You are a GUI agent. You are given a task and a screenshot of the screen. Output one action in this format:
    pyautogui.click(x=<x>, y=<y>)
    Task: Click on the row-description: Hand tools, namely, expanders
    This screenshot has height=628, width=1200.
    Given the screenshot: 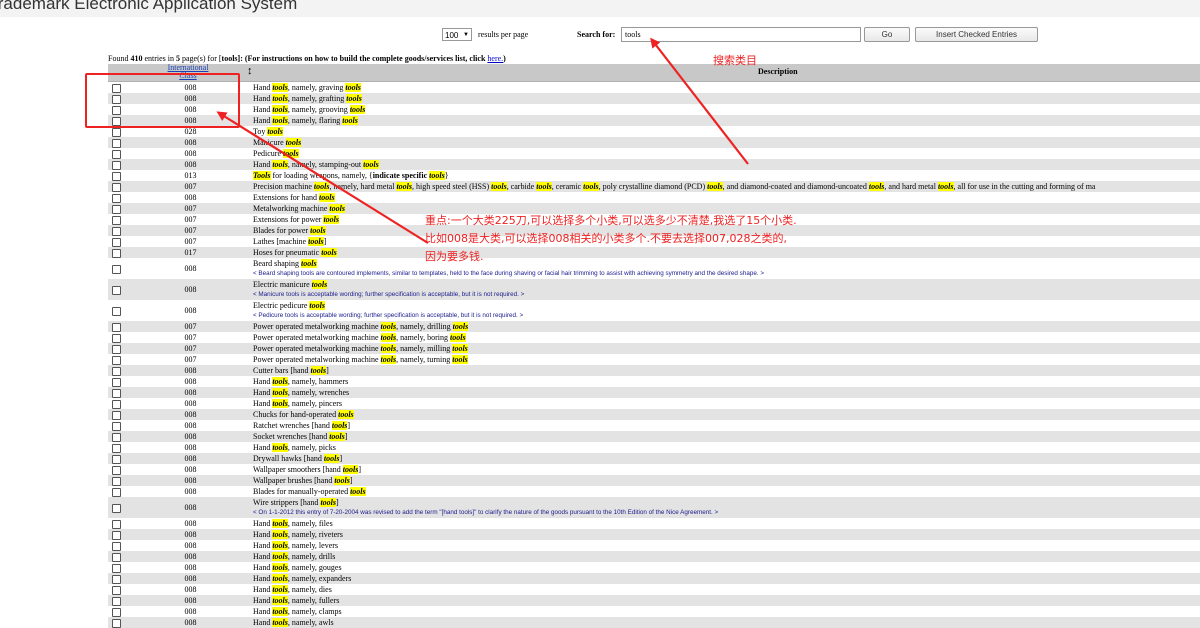 What is the action you would take?
    pyautogui.click(x=302, y=578)
    